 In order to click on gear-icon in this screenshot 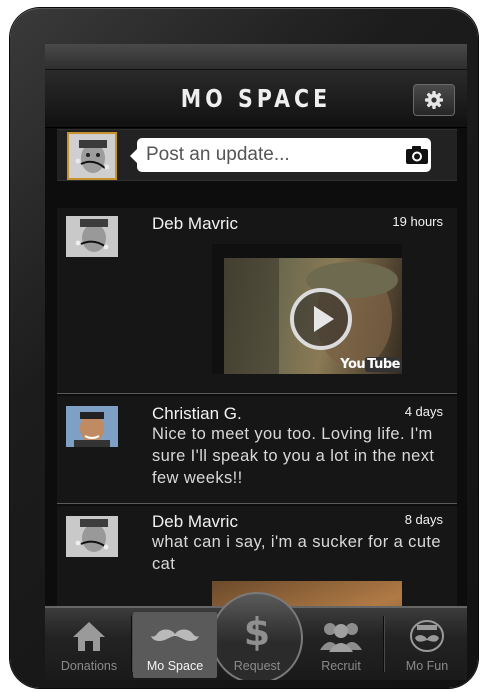, I will do `click(434, 100)`.